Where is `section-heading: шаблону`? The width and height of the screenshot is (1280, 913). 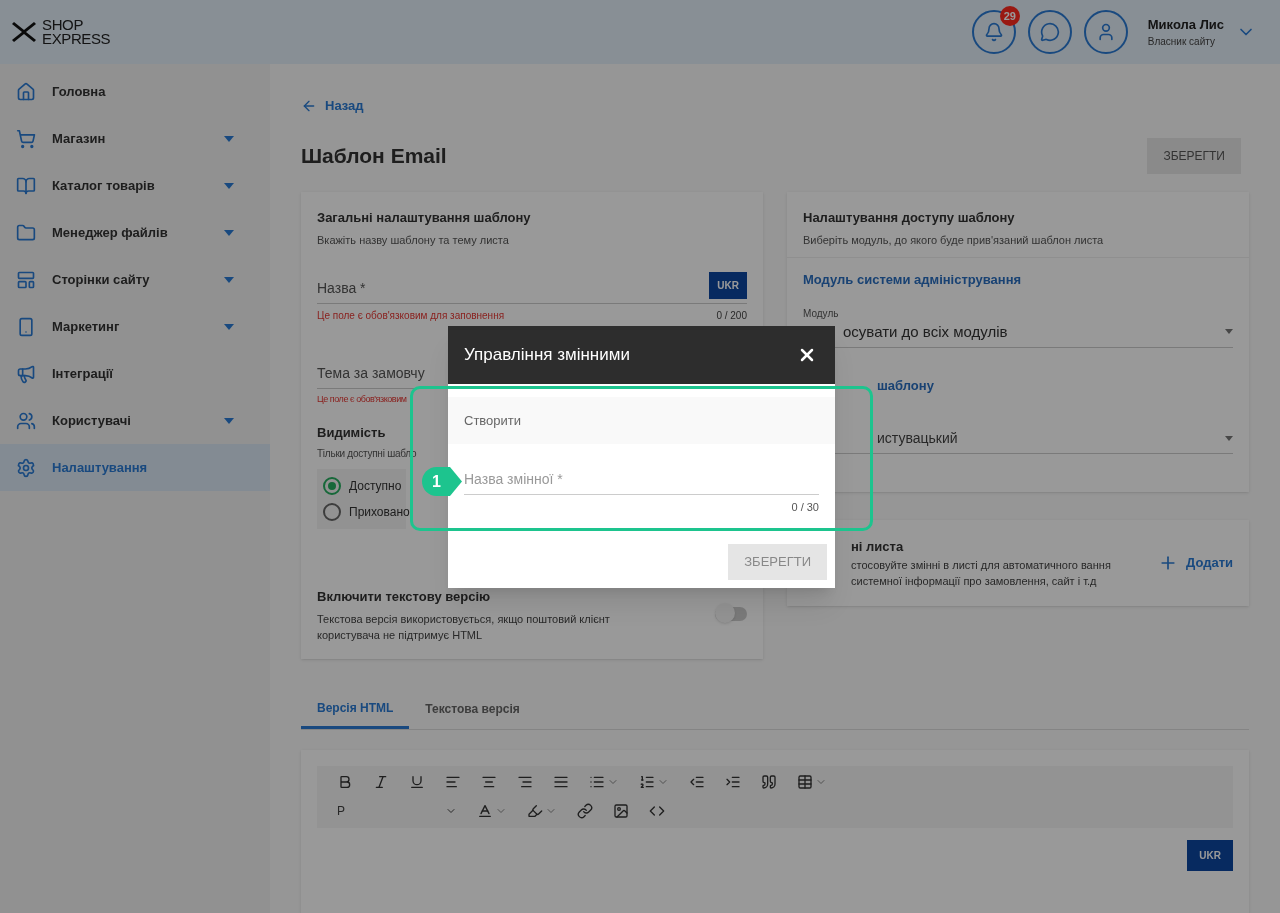
section-heading: шаблону is located at coordinates (905, 386).